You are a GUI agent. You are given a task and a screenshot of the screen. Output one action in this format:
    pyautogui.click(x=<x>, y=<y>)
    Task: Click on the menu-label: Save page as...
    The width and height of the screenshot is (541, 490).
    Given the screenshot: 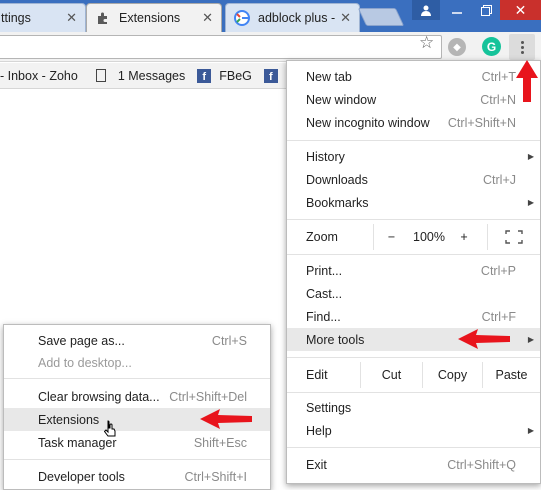 What is the action you would take?
    pyautogui.click(x=81, y=340)
    